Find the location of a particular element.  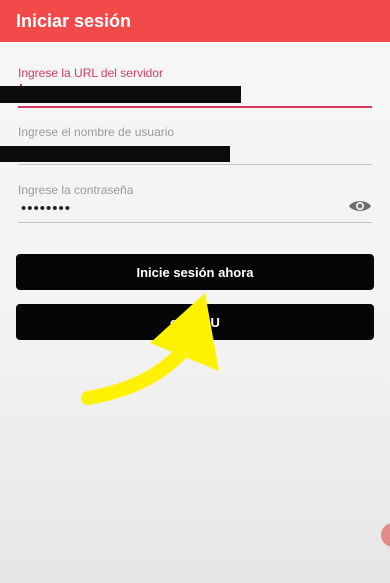

server-url-value-redacted is located at coordinates (120, 94).